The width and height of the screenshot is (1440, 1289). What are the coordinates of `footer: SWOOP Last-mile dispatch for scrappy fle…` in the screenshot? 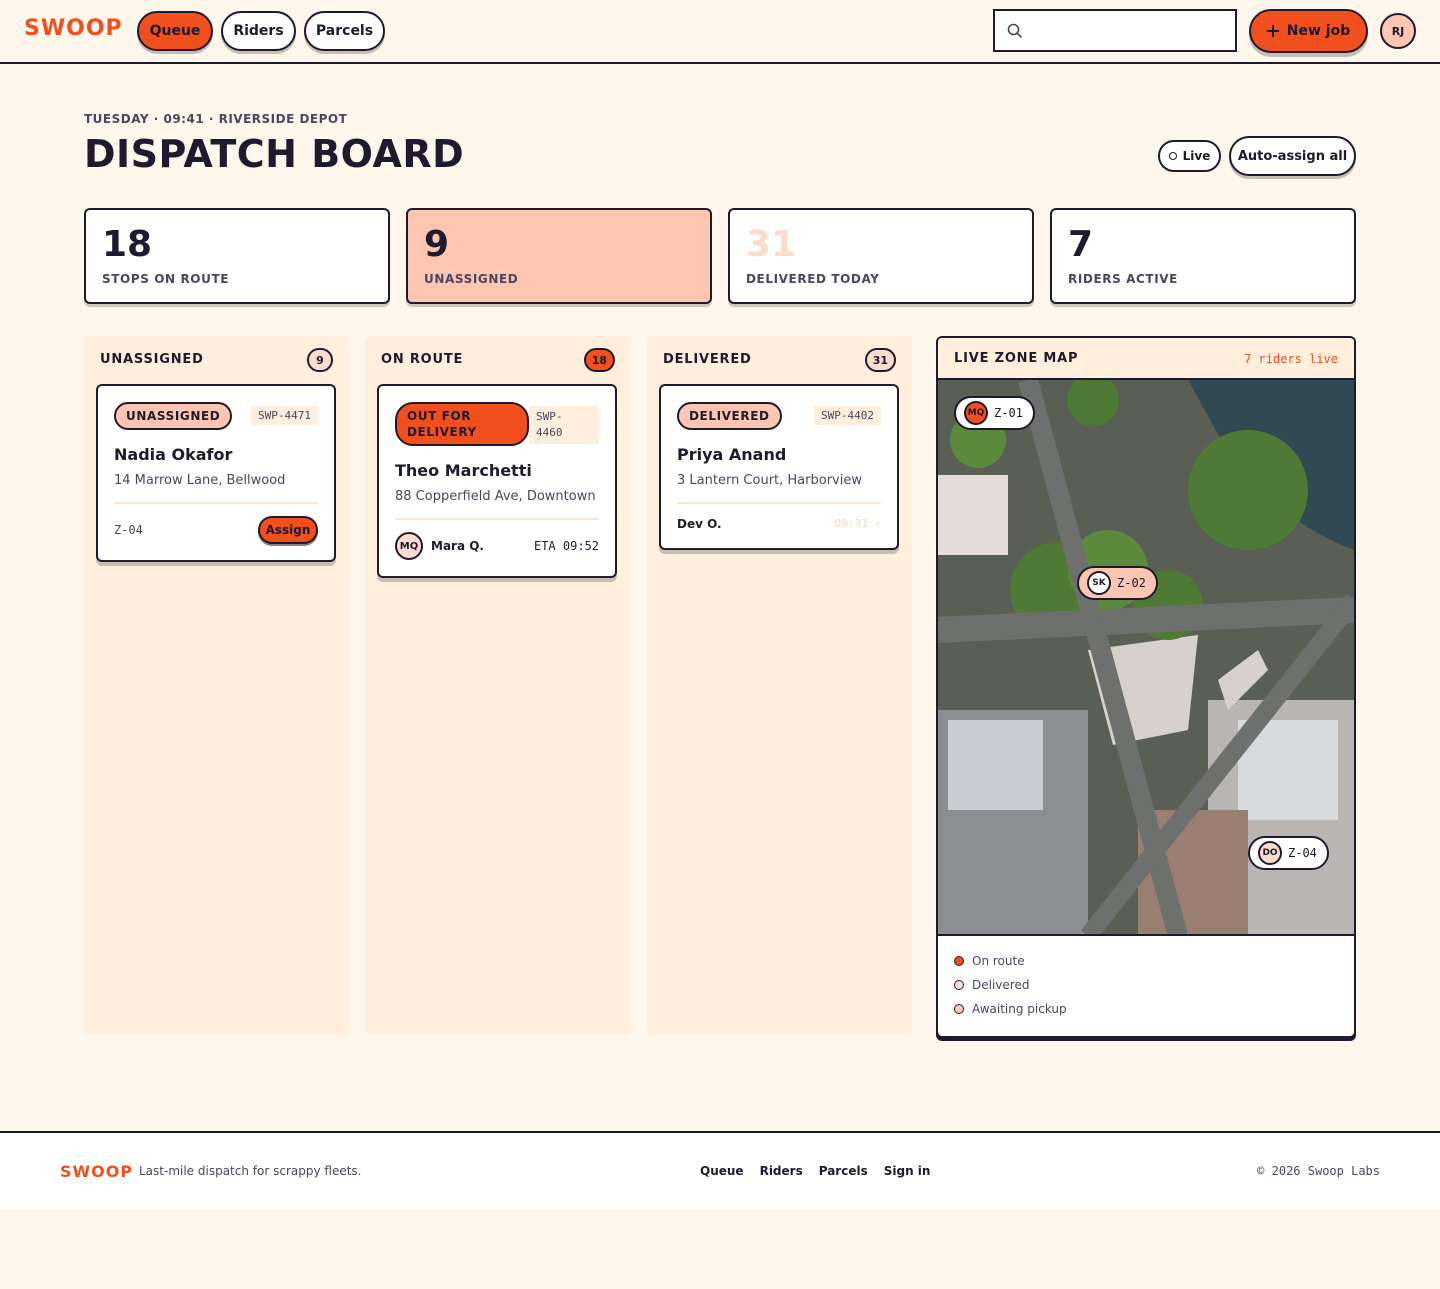 It's located at (720, 1170).